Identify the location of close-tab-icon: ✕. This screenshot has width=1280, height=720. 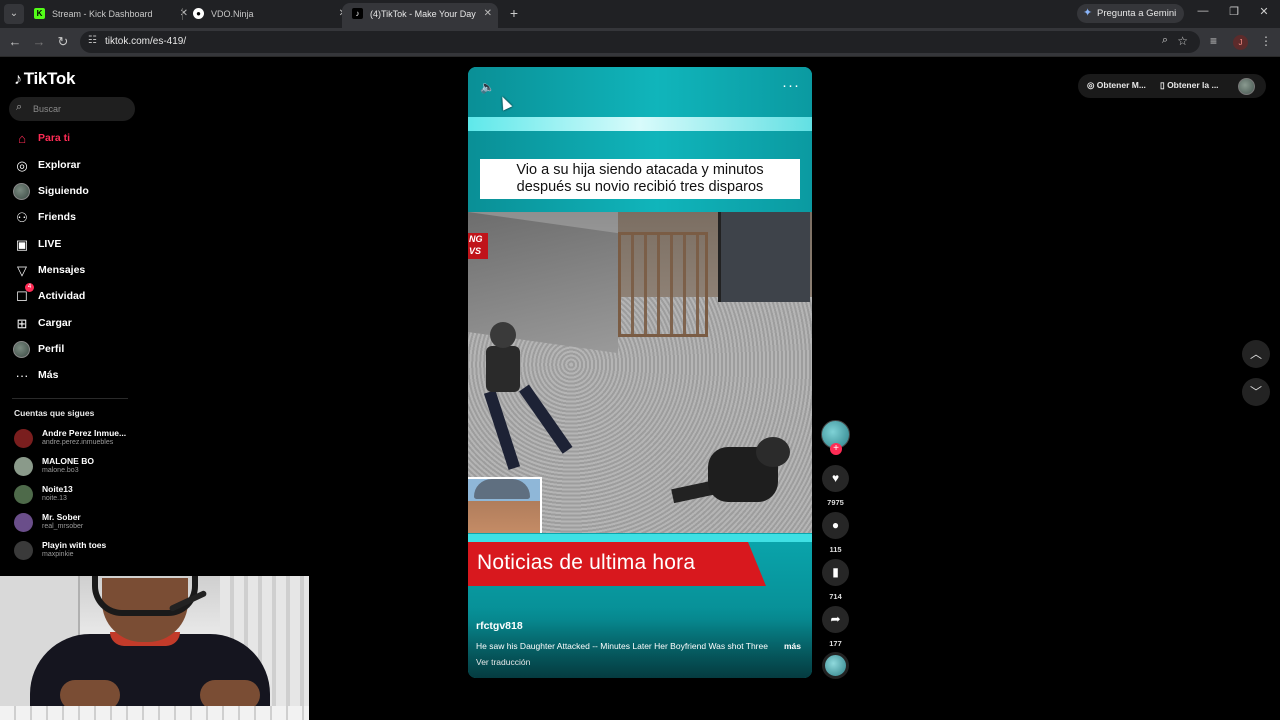
(488, 14).